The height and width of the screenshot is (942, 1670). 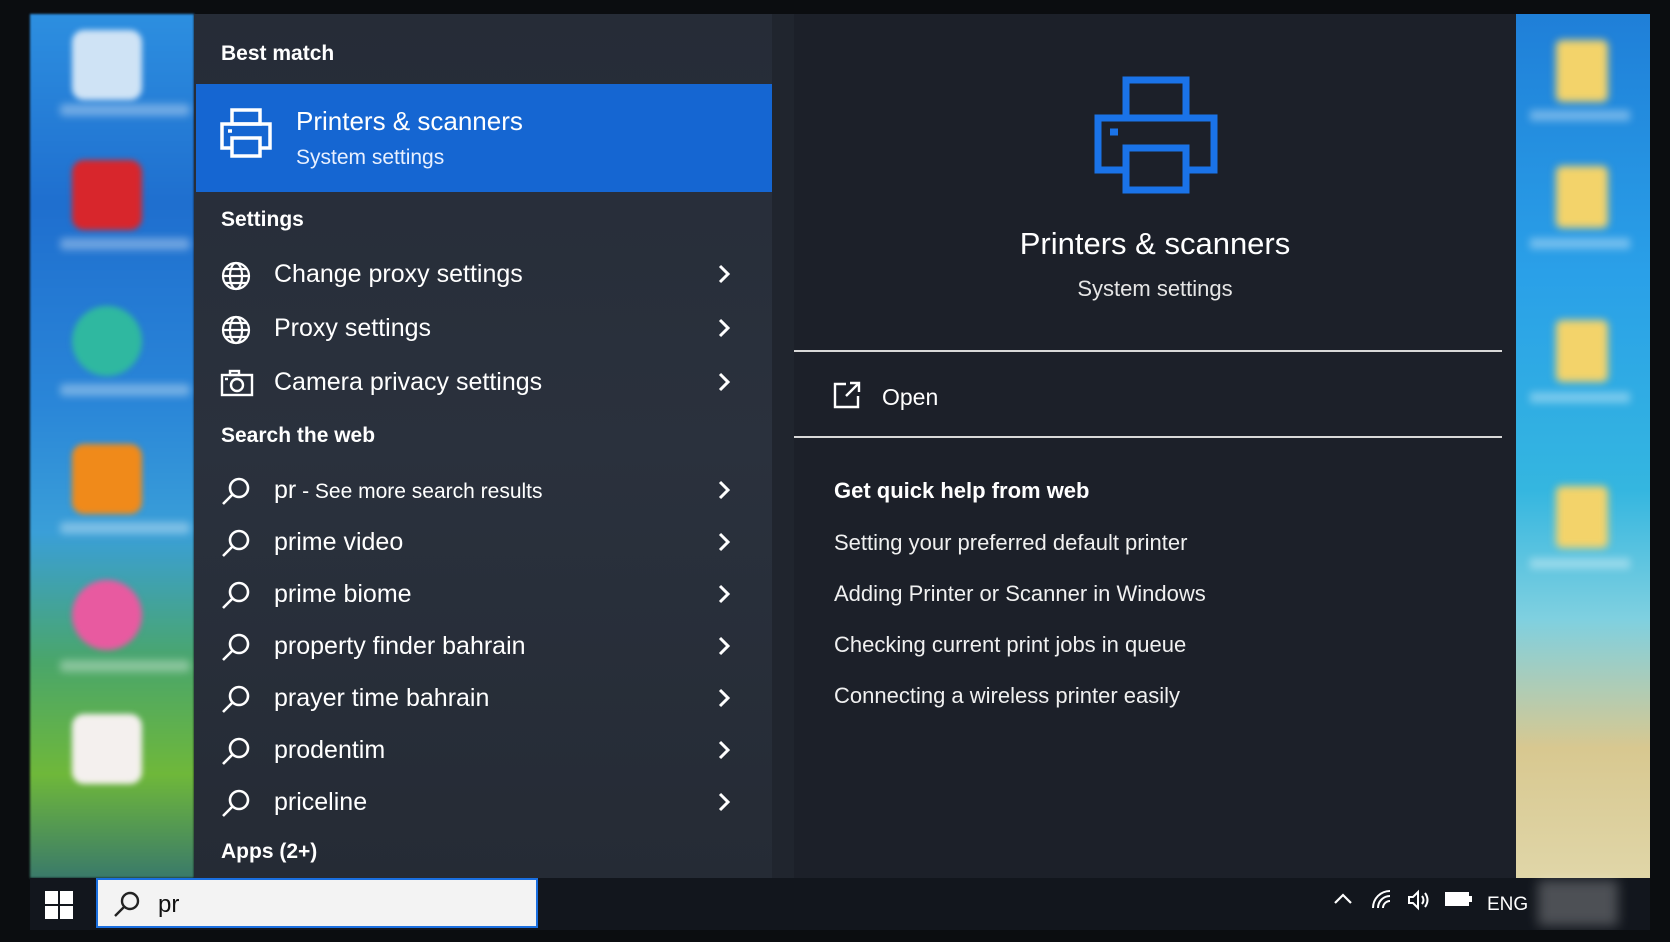 I want to click on chevron-up-icon, so click(x=1343, y=901).